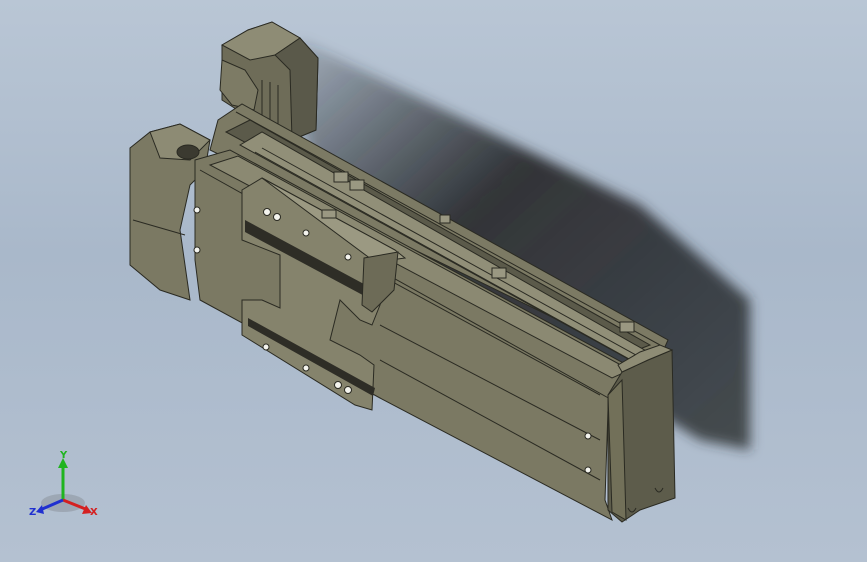 The image size is (867, 562). What do you see at coordinates (63, 455) in the screenshot?
I see `y-axis-label: Y` at bounding box center [63, 455].